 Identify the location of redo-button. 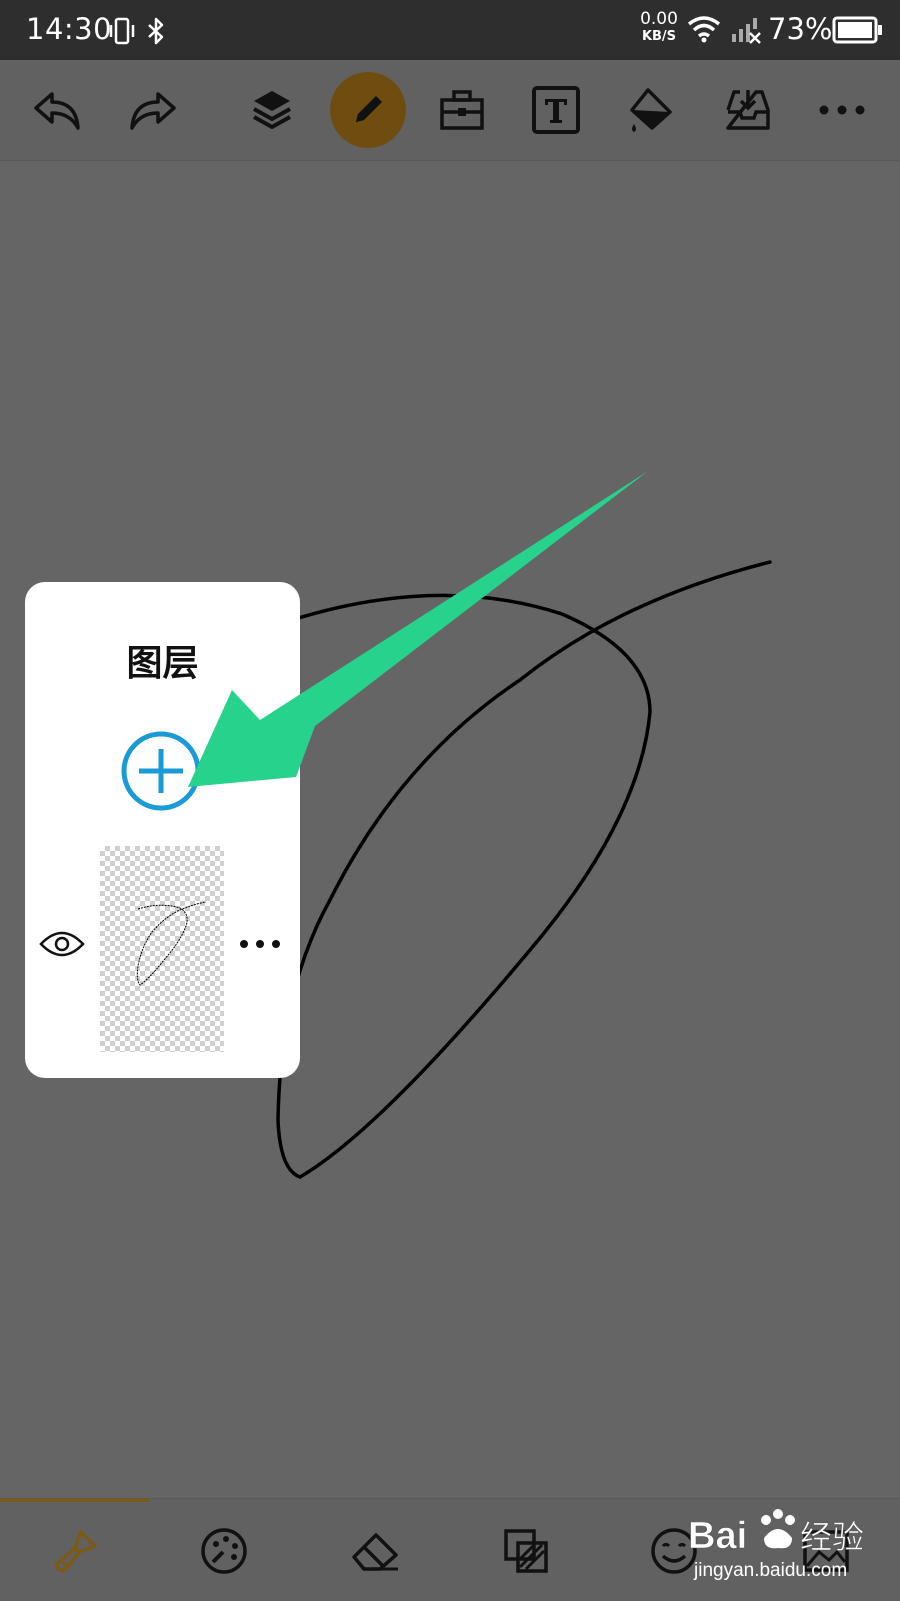
(152, 110).